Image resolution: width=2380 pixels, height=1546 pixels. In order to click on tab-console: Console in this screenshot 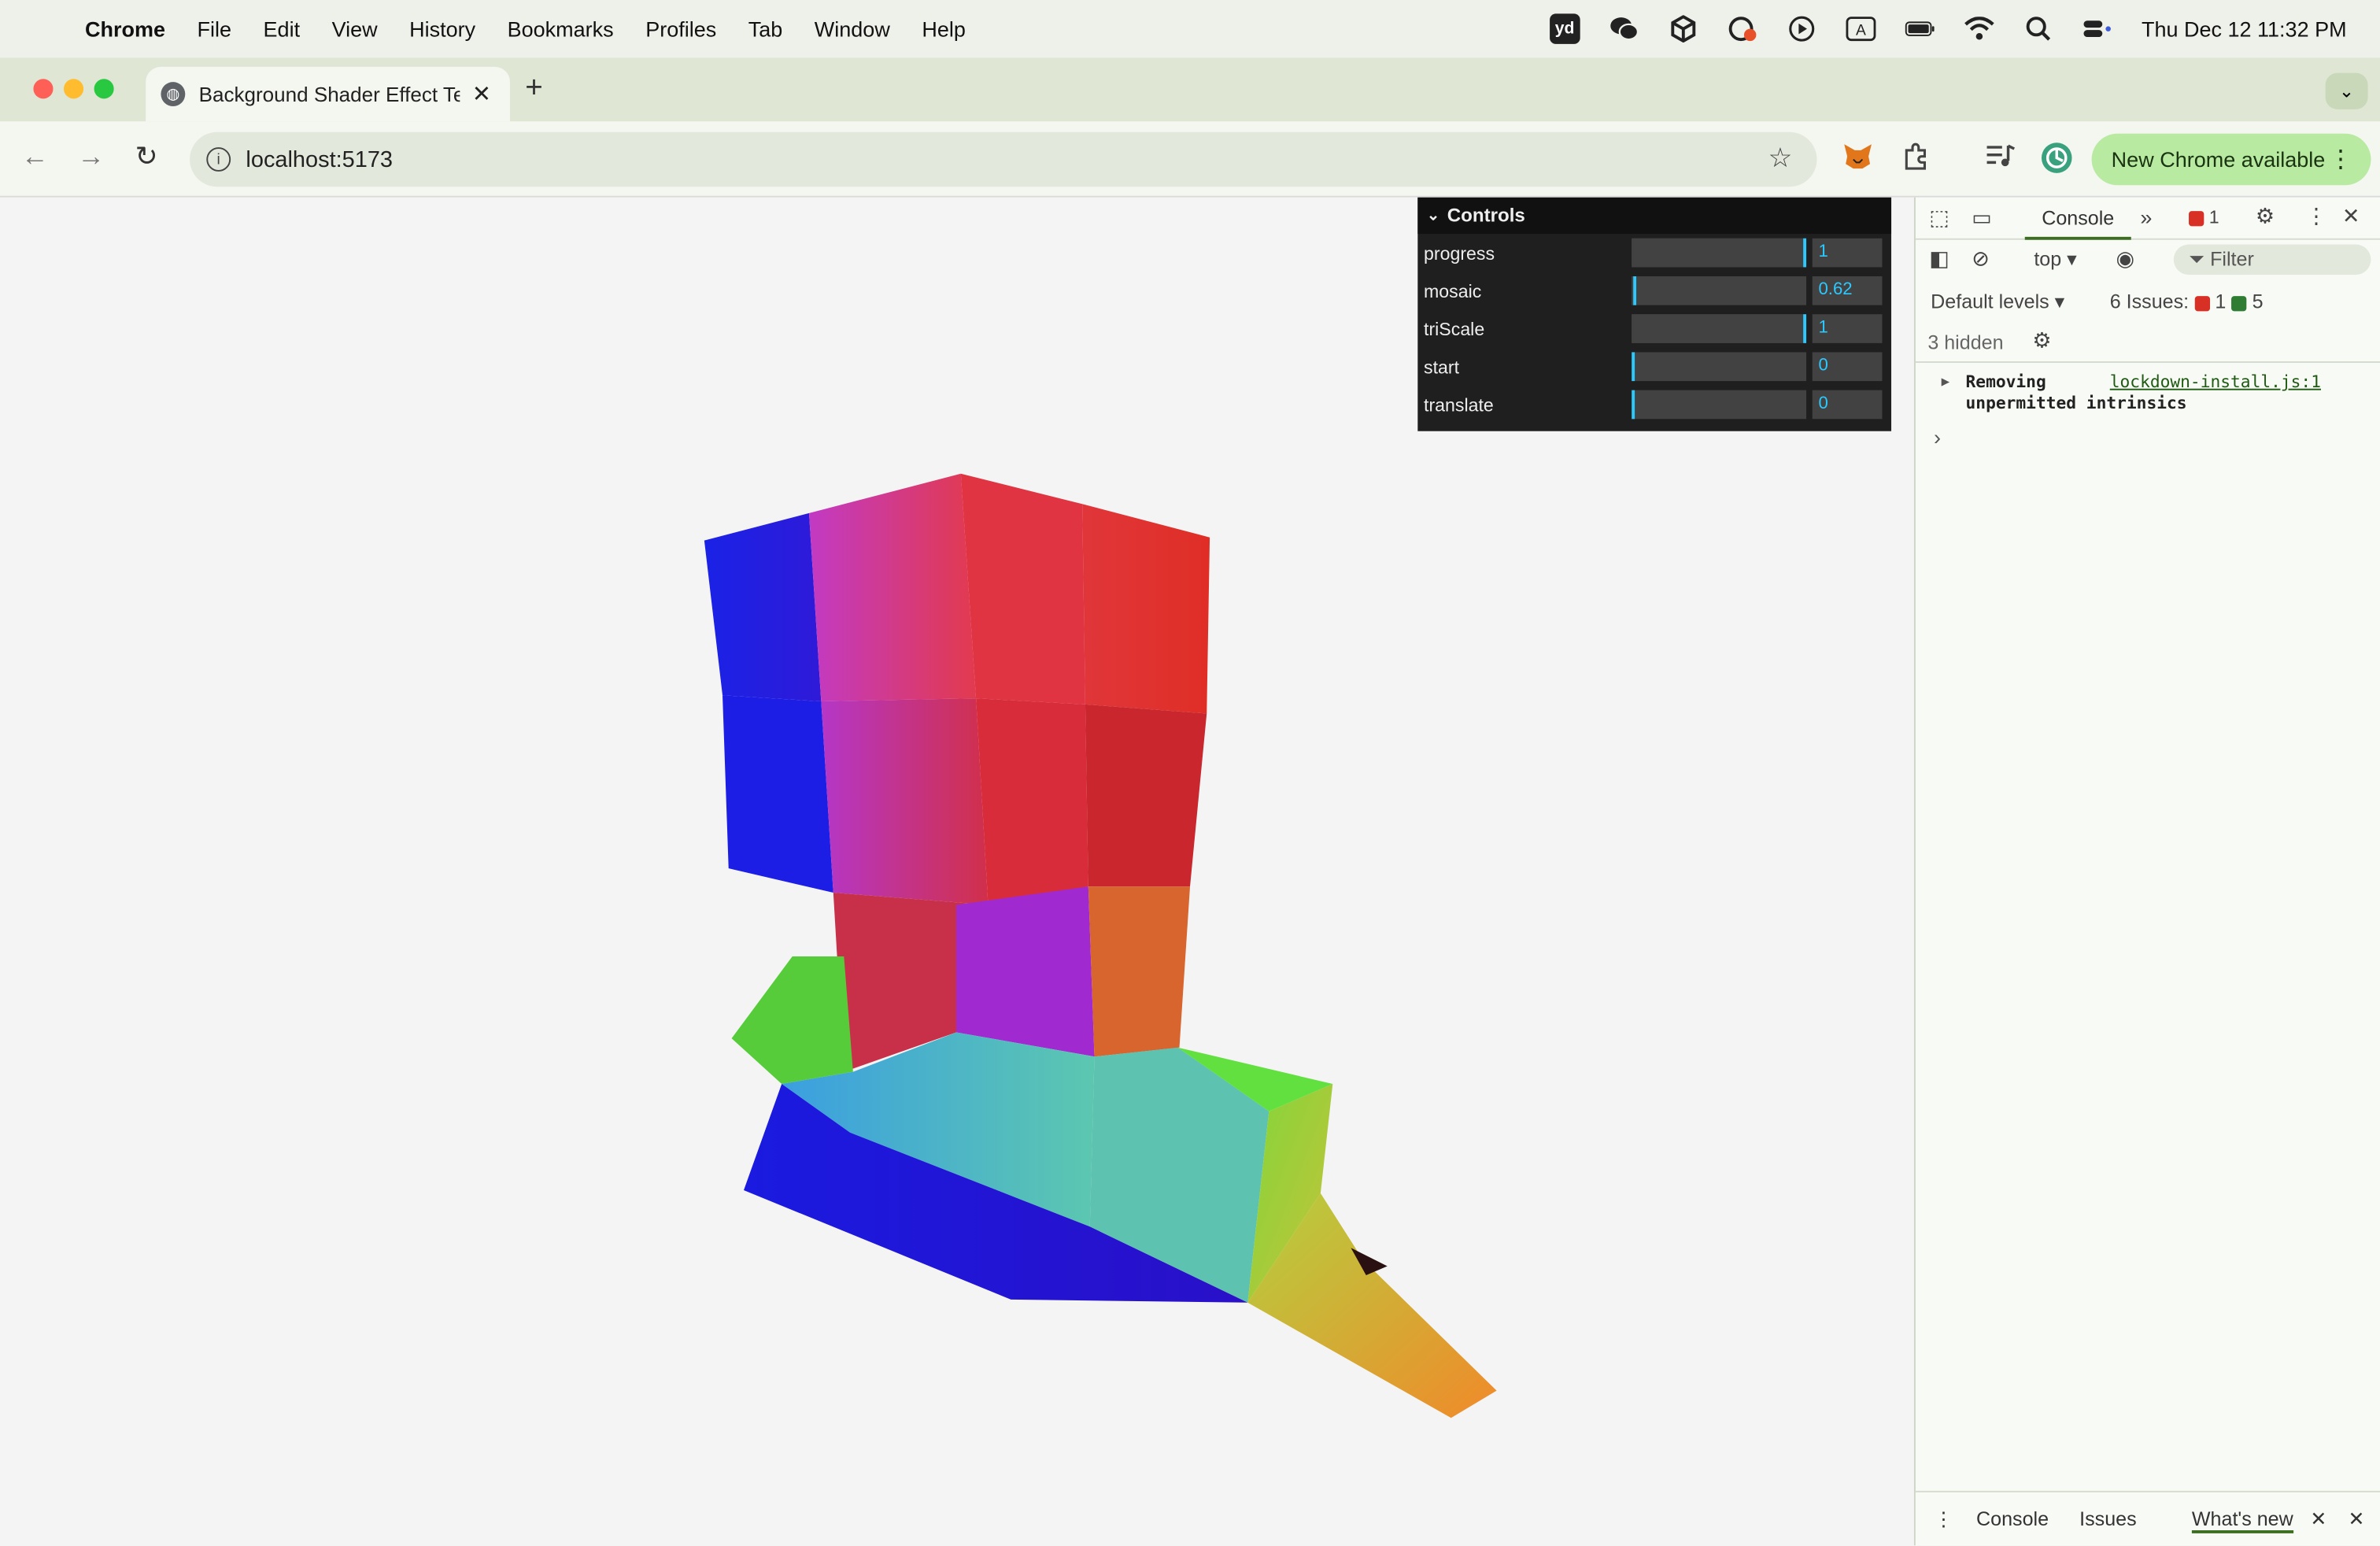, I will do `click(2077, 219)`.